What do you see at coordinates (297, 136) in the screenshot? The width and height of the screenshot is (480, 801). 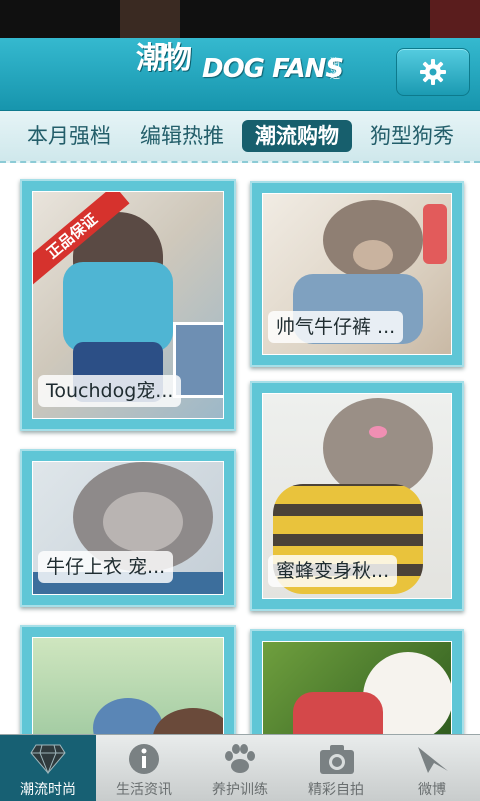 I see `tab-trend-shopping: 潮流购物` at bounding box center [297, 136].